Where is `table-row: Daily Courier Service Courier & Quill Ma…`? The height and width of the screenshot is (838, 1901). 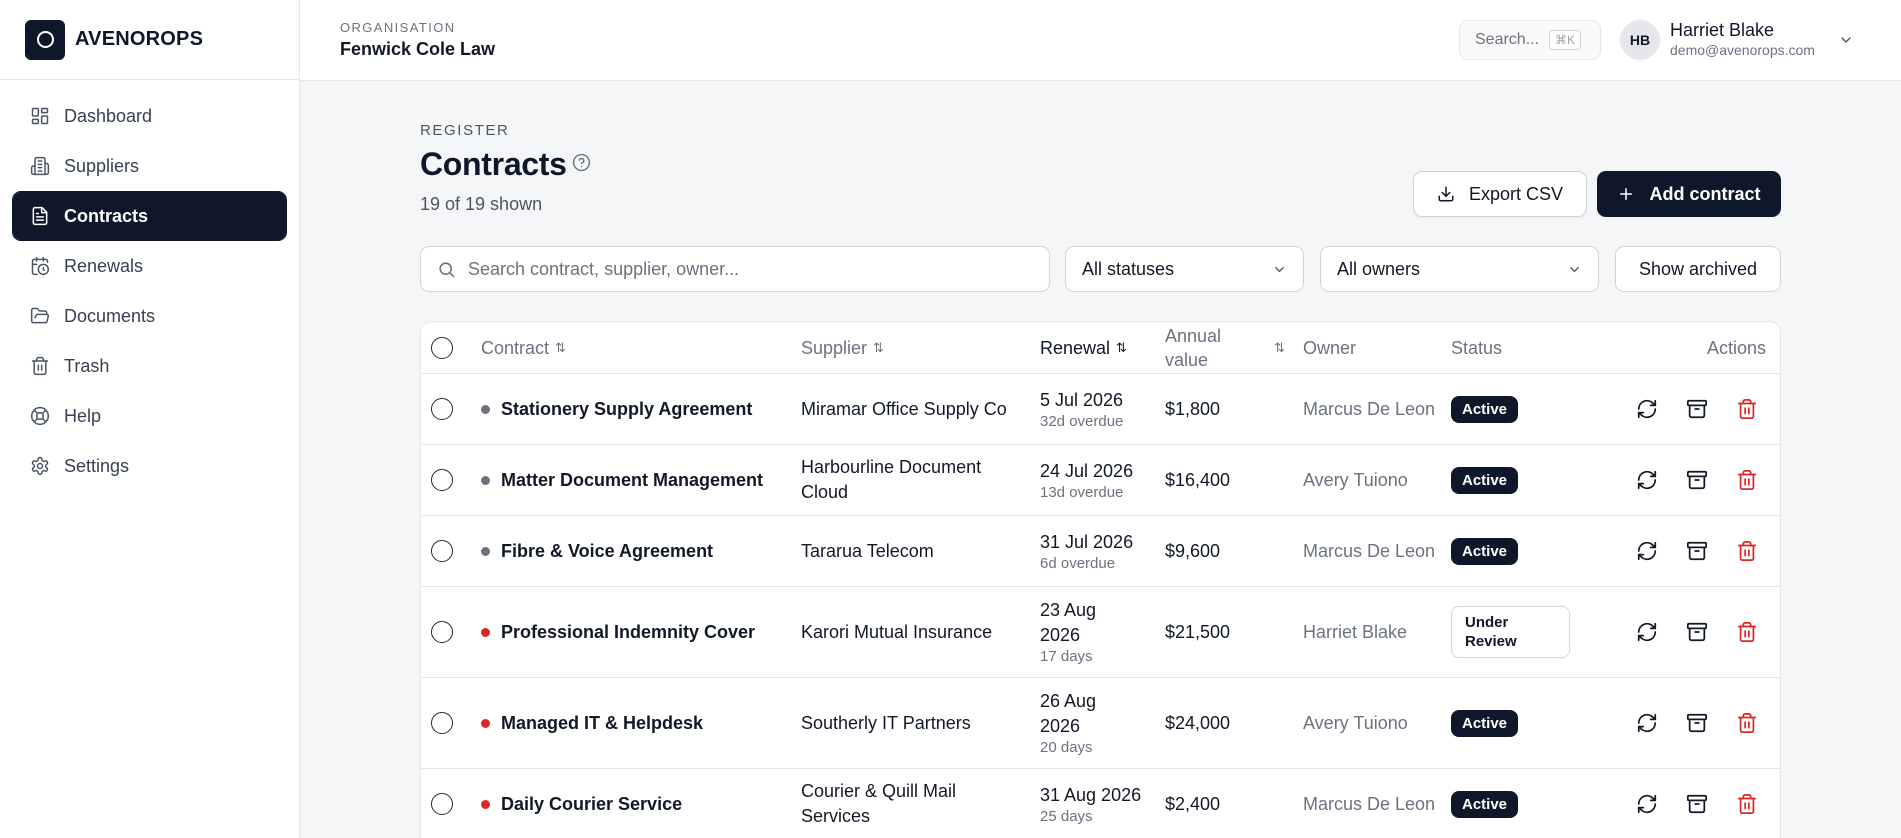 table-row: Daily Courier Service Courier & Quill Ma… is located at coordinates (1100, 803).